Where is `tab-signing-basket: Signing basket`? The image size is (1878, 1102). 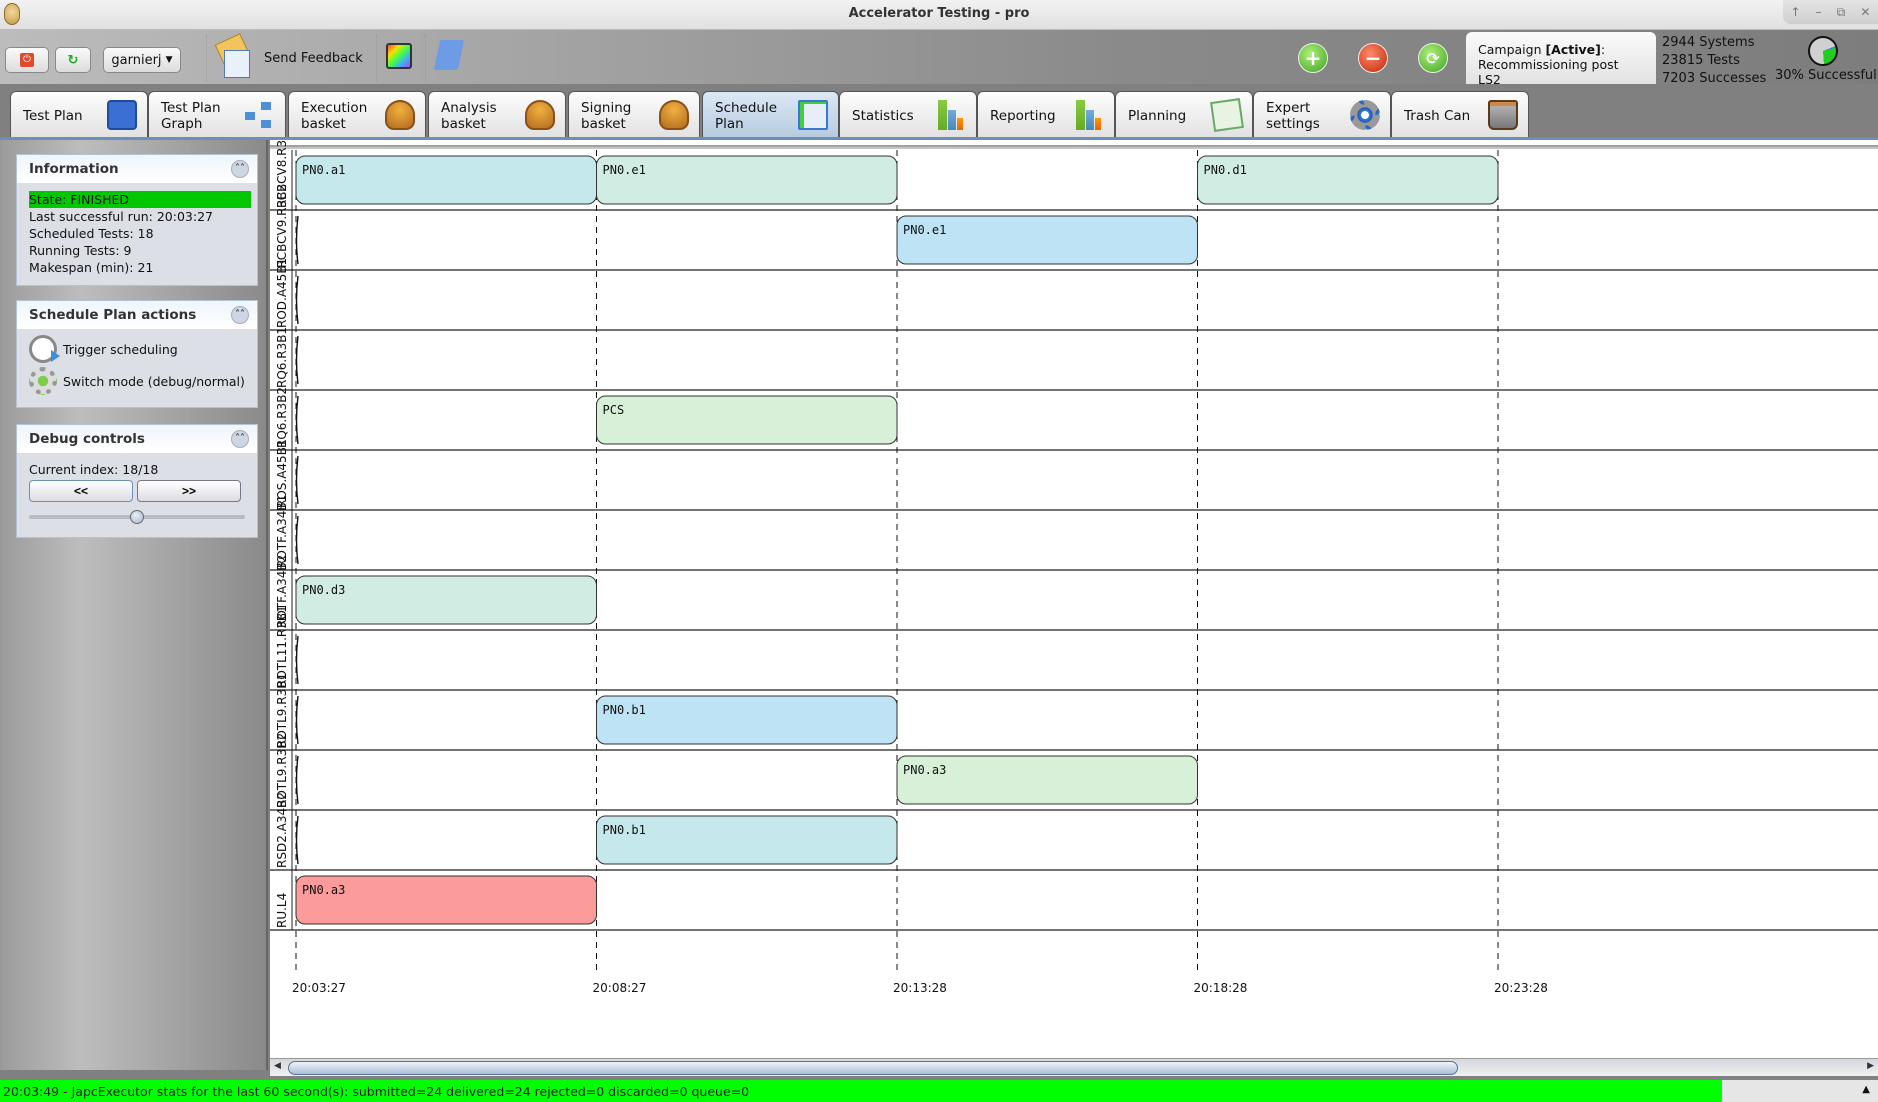 tab-signing-basket: Signing basket is located at coordinates (634, 114).